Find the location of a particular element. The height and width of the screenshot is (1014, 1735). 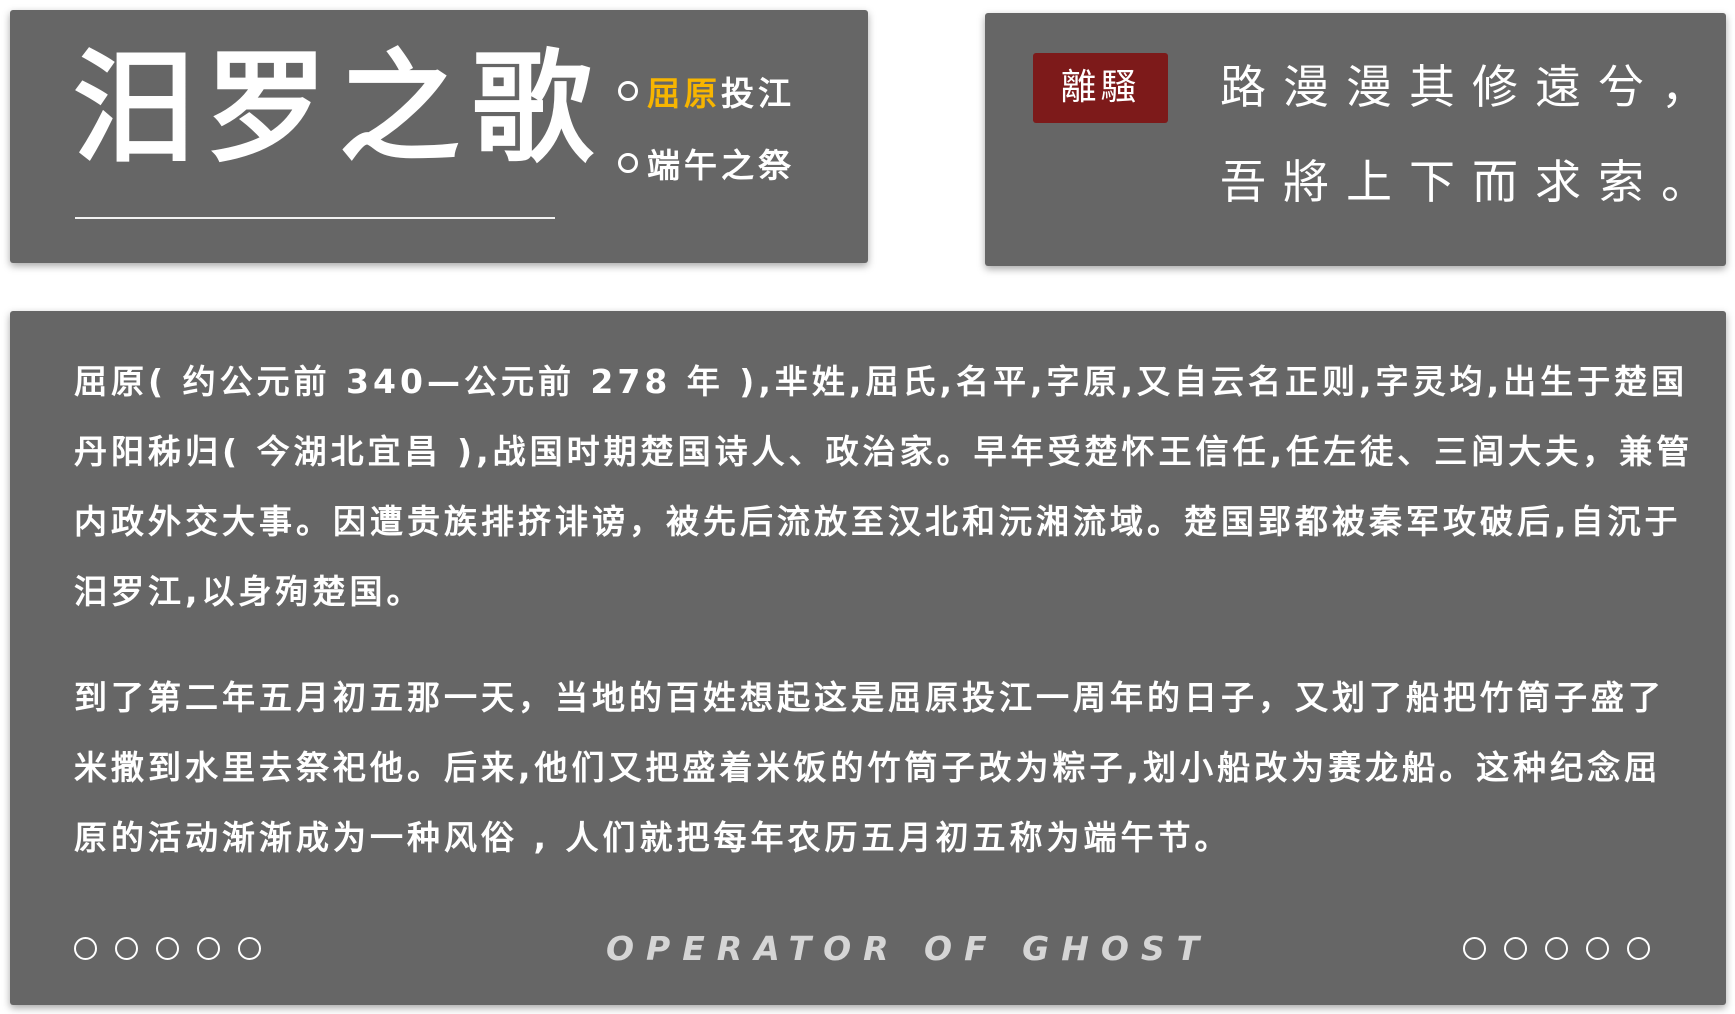

footer-dots-left is located at coordinates (167, 948).